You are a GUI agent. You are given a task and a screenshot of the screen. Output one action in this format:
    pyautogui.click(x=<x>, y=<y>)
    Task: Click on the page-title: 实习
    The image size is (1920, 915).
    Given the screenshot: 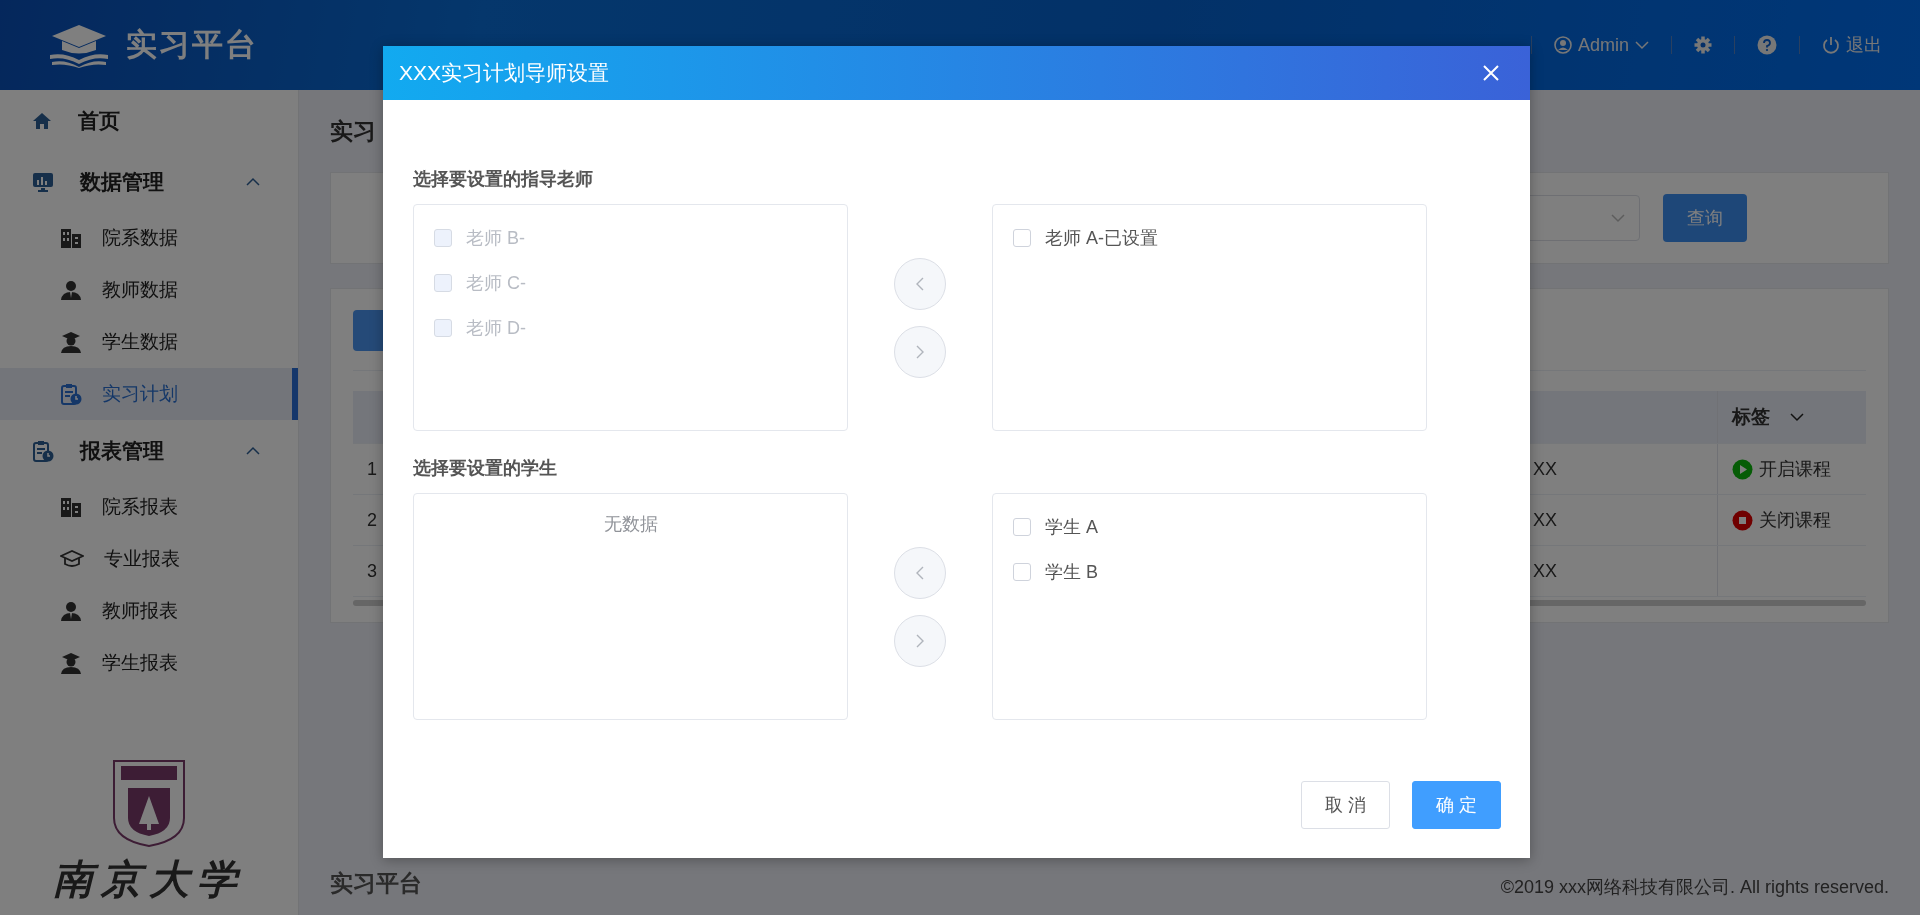 What is the action you would take?
    pyautogui.click(x=353, y=131)
    